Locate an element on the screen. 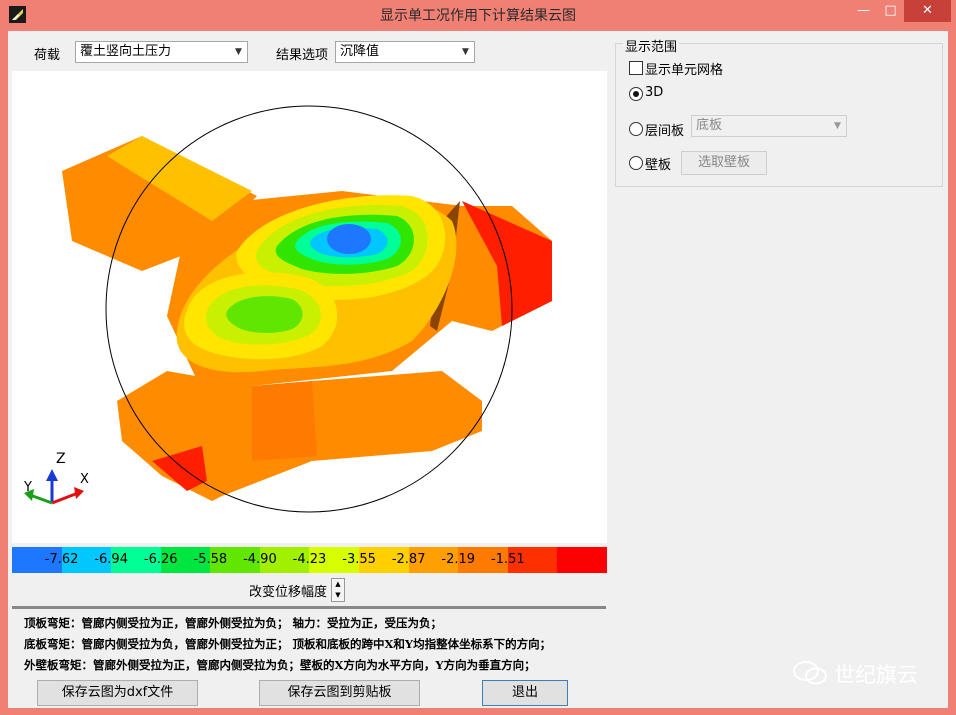 The image size is (956, 715). result-select-value: 沉降值 is located at coordinates (360, 51).